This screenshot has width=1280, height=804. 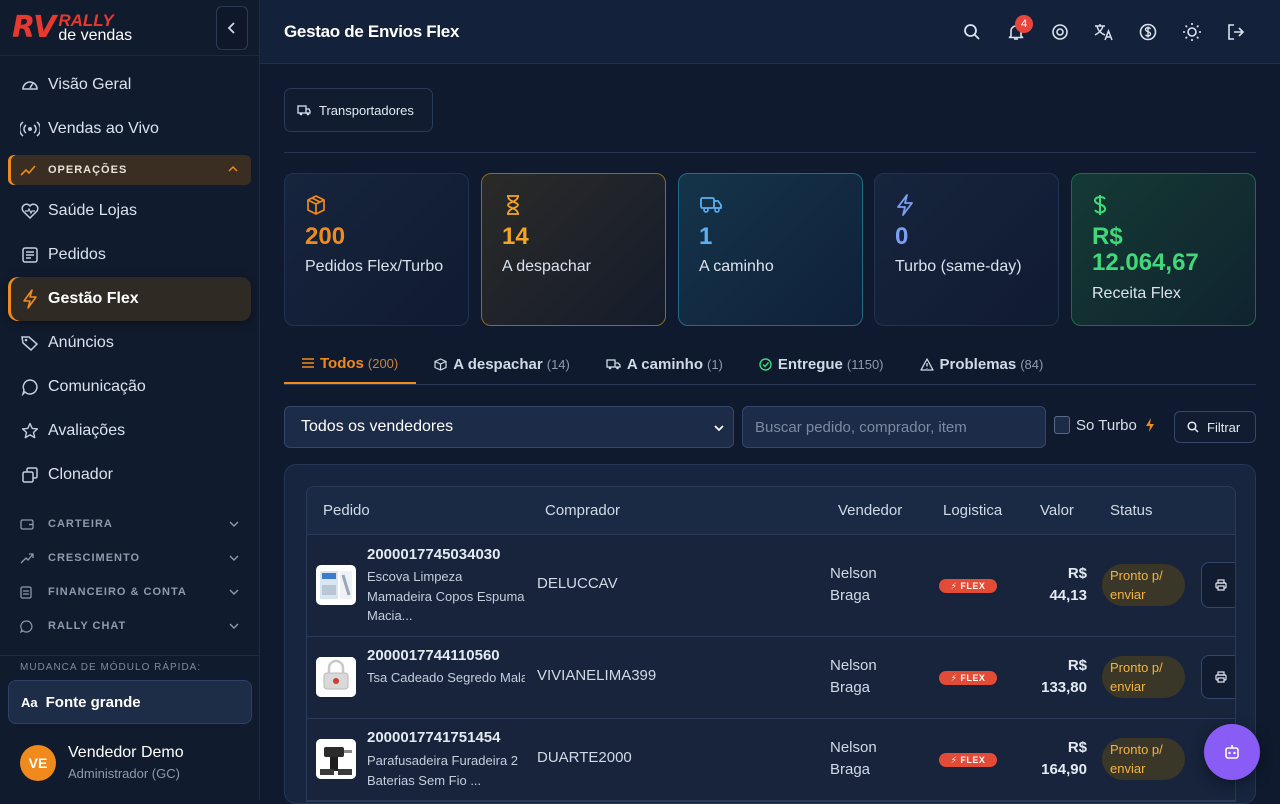 What do you see at coordinates (972, 510) in the screenshot?
I see `column-header-logistica: Logistica` at bounding box center [972, 510].